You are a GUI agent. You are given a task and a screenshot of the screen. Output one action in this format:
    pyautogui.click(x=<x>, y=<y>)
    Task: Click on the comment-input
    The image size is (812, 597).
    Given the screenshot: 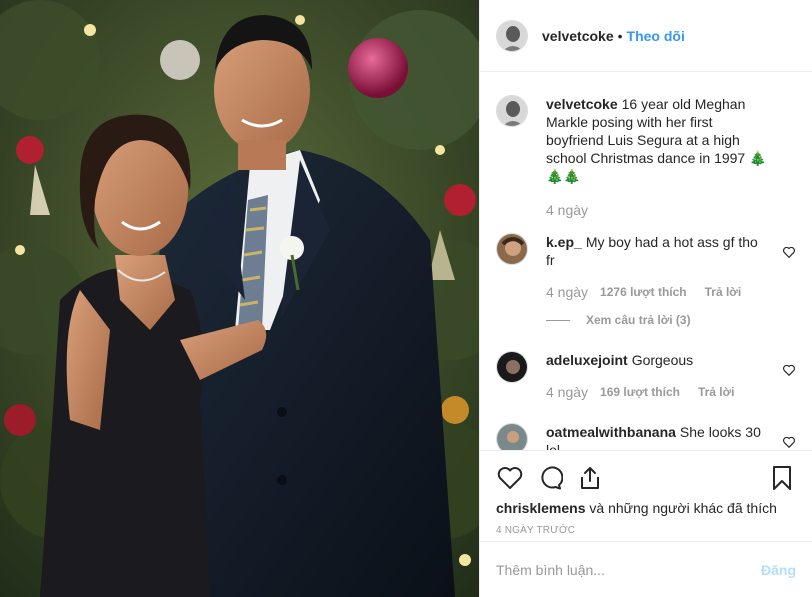 What is the action you would take?
    pyautogui.click(x=628, y=569)
    